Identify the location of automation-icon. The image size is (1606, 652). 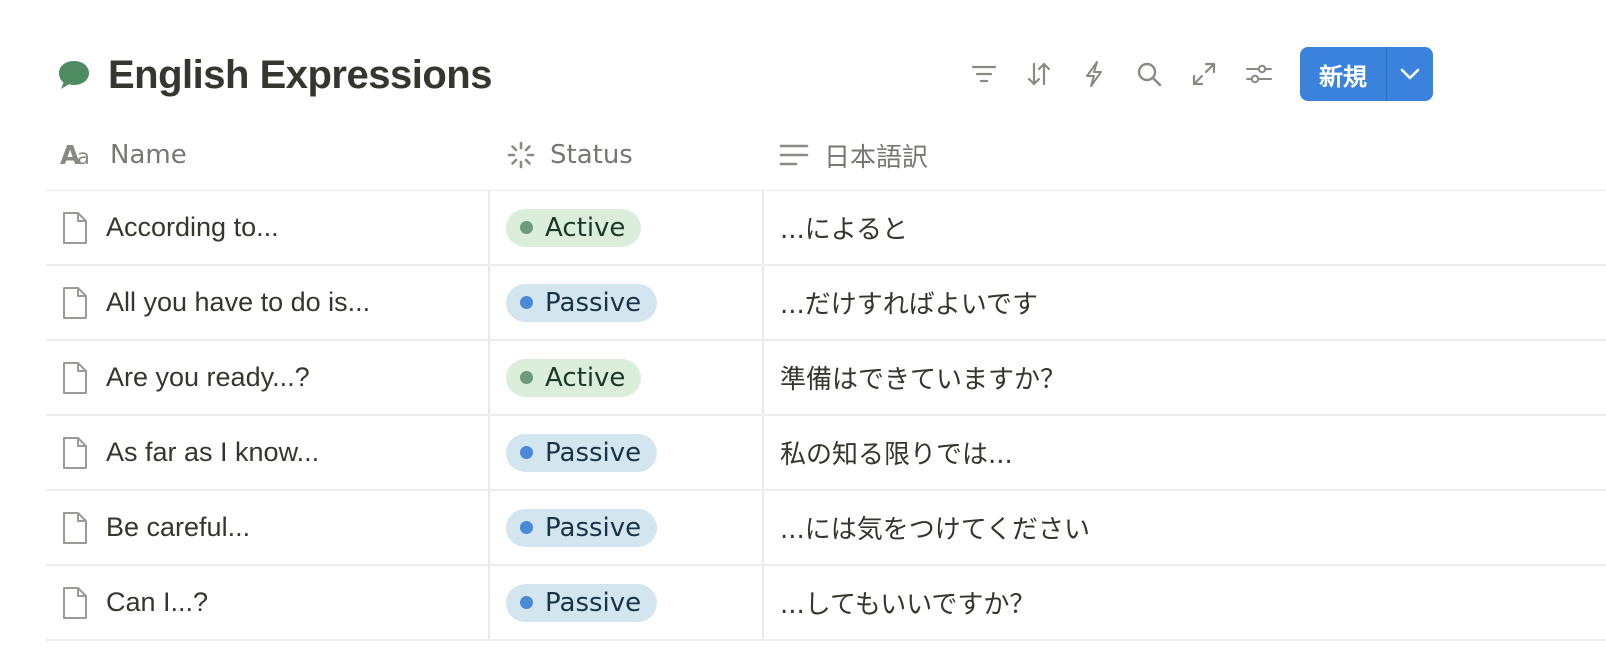
(1094, 74).